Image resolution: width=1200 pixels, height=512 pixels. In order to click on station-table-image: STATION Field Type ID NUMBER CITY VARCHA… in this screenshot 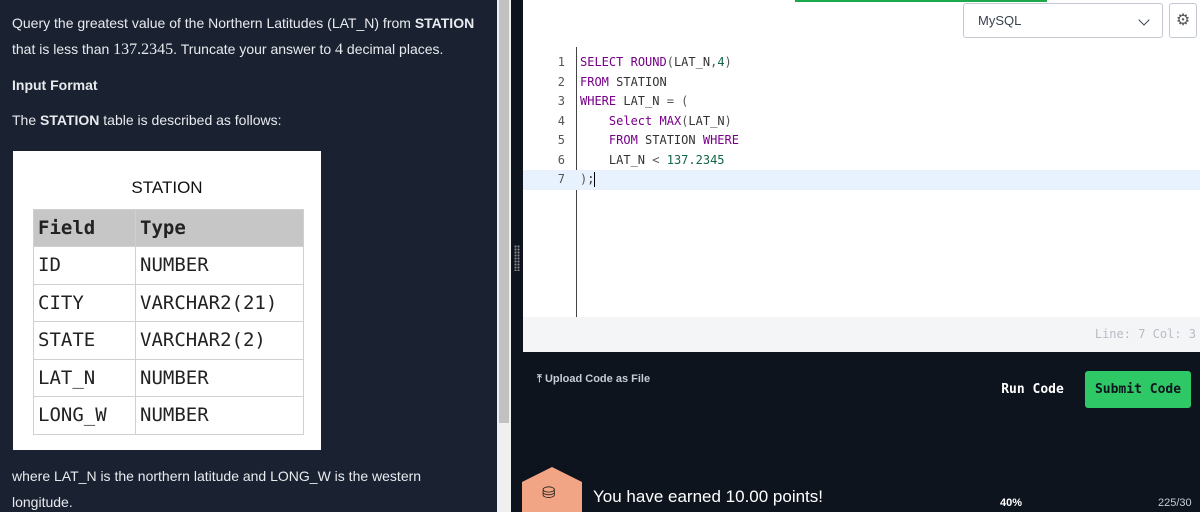, I will do `click(167, 300)`.